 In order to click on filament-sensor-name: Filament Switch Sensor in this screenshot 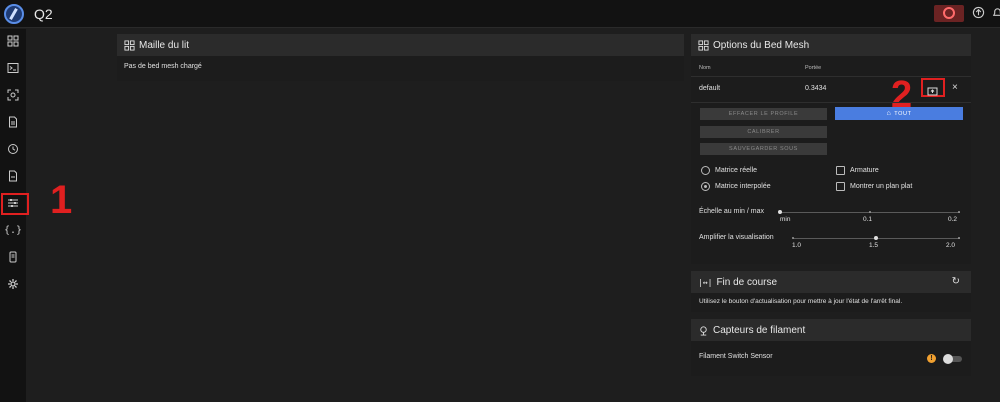, I will do `click(736, 356)`.